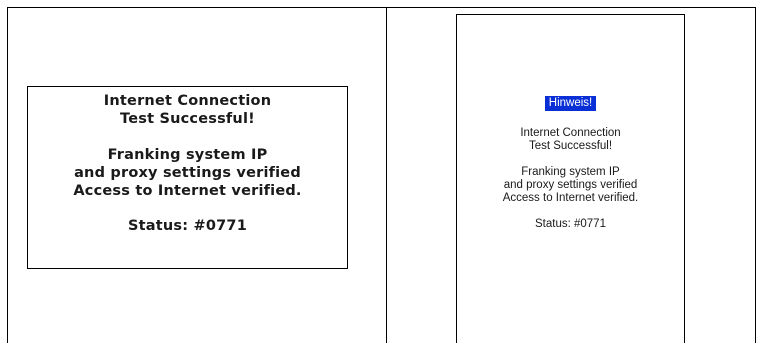 The width and height of the screenshot is (763, 343). Describe the element at coordinates (187, 191) in the screenshot. I see `left-message-line-3: Access to Internet verified.` at that location.